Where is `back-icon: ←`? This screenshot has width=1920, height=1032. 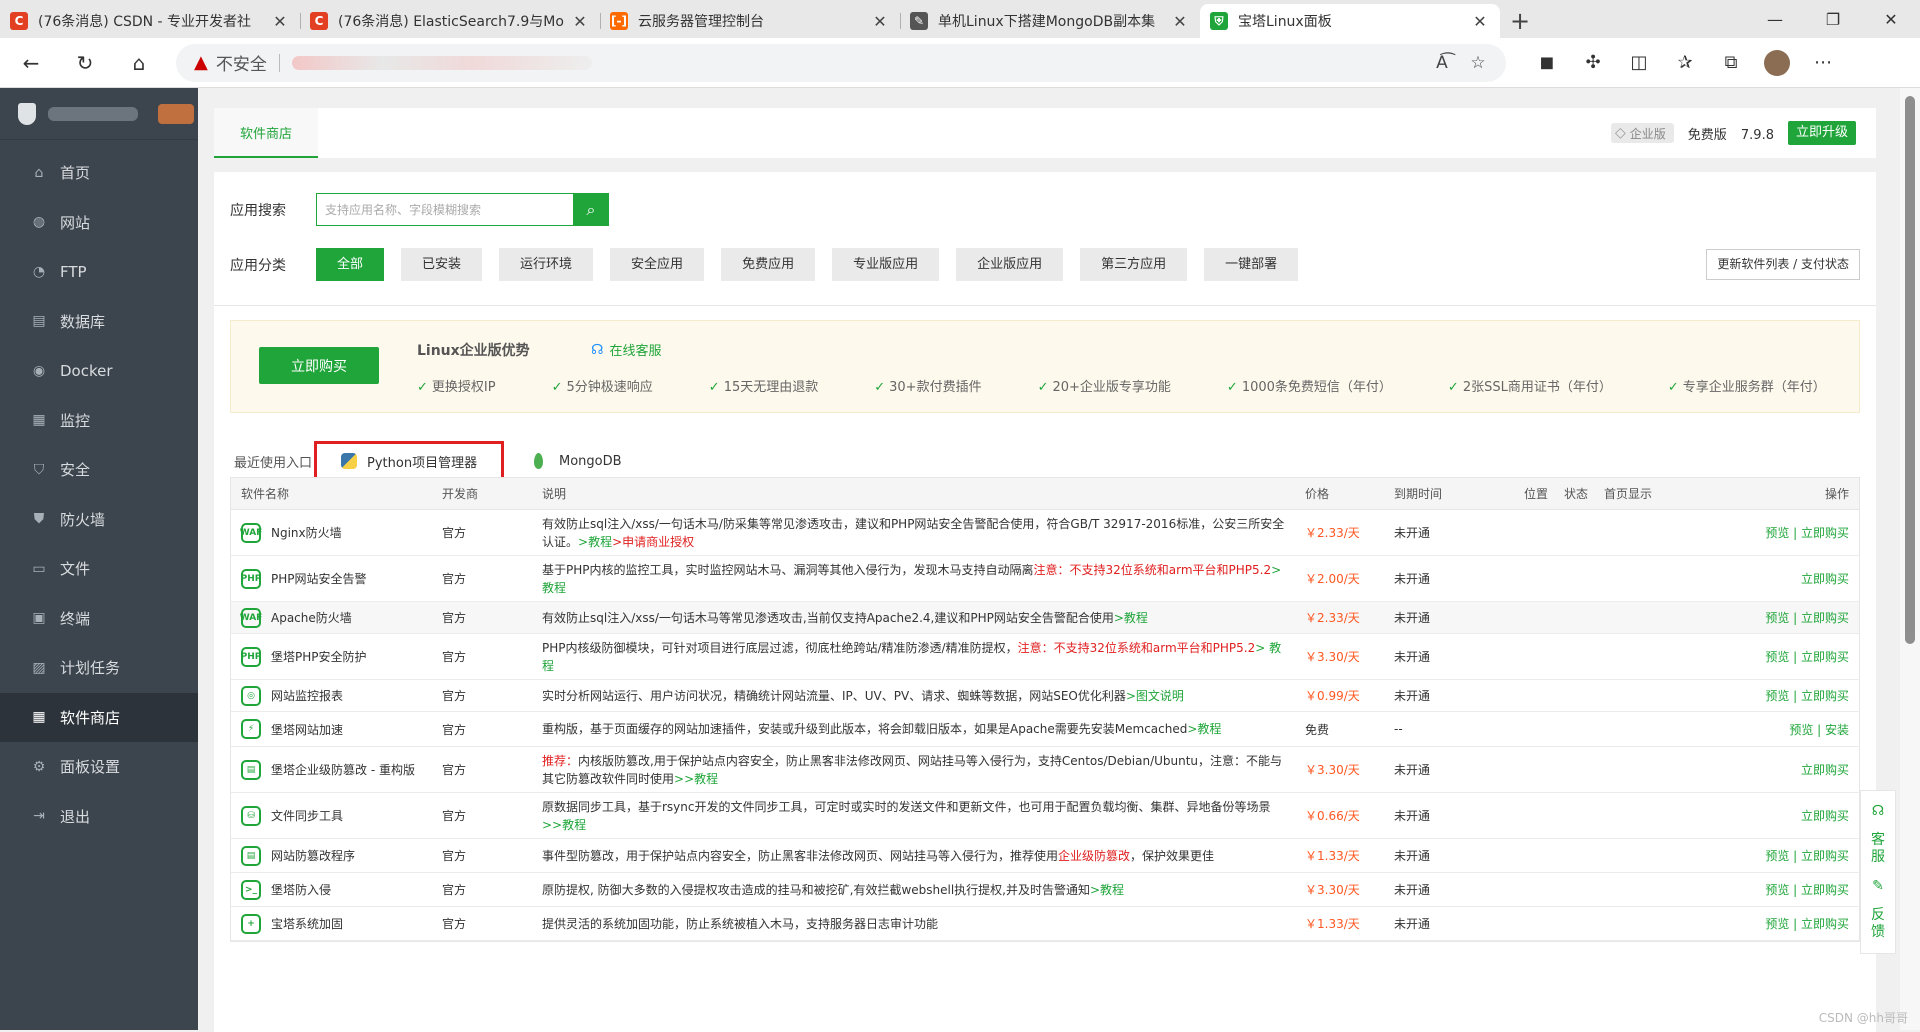 back-icon: ← is located at coordinates (31, 63).